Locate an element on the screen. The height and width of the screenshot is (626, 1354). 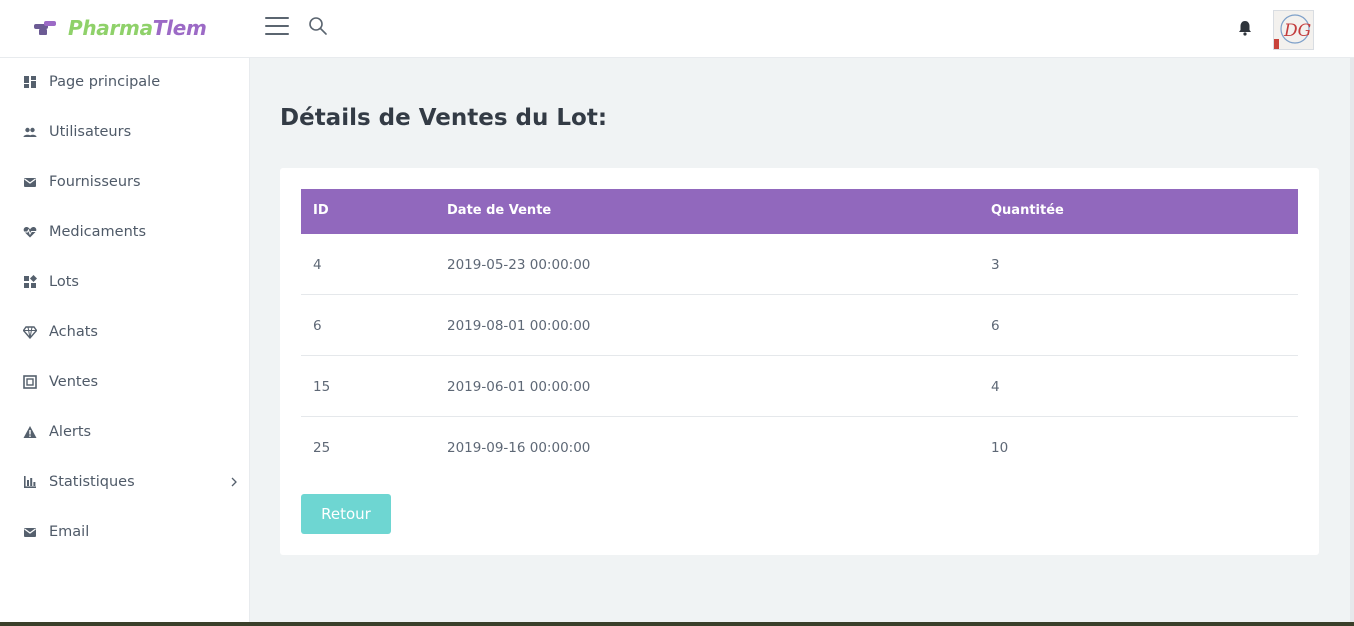
sidebar-item-lots: Lots is located at coordinates (125, 282).